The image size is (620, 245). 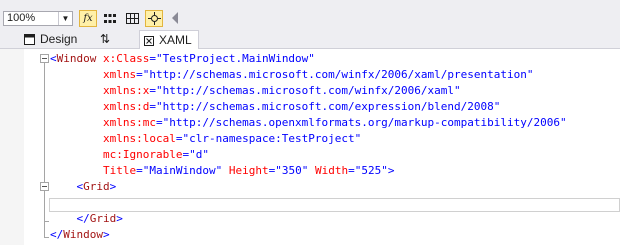 I want to click on grid-icon, so click(x=110, y=18).